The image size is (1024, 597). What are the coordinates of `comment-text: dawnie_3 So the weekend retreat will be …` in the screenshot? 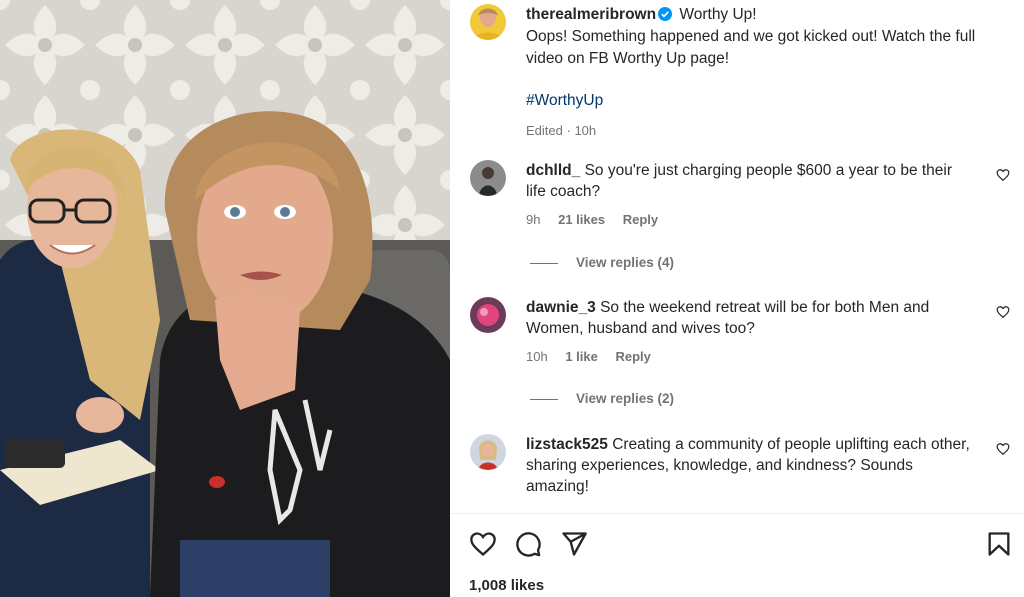 It's located at (751, 318).